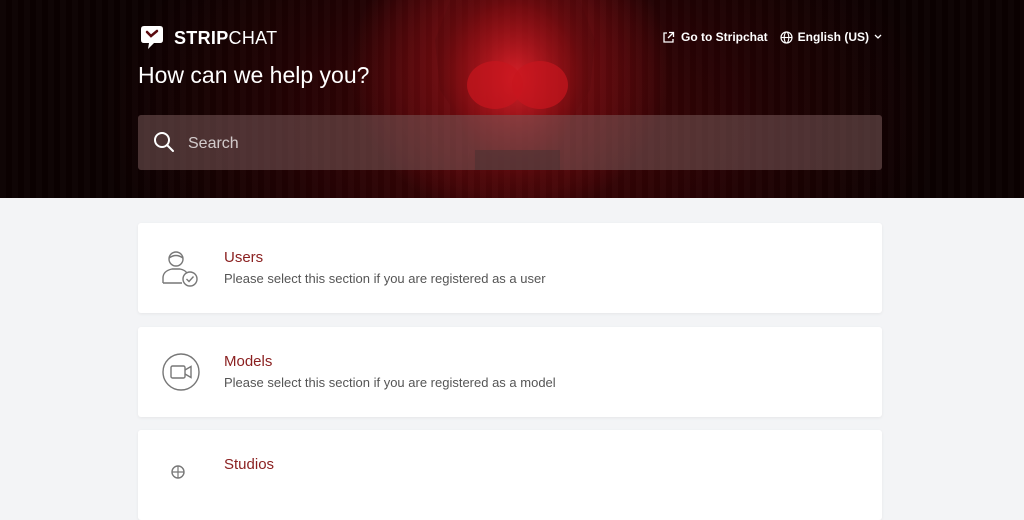 The height and width of the screenshot is (520, 1024). I want to click on section-title: Users, so click(244, 257).